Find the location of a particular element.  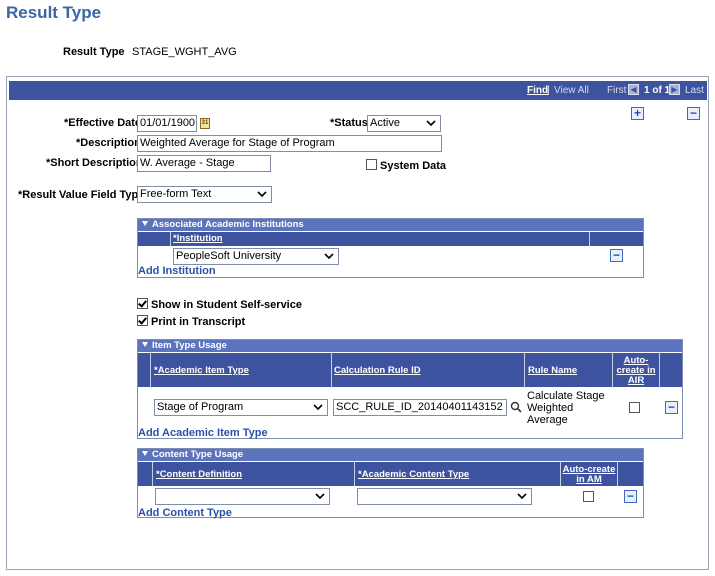

calculation-rule-id-column-header: Calculation Rule ID is located at coordinates (377, 370).